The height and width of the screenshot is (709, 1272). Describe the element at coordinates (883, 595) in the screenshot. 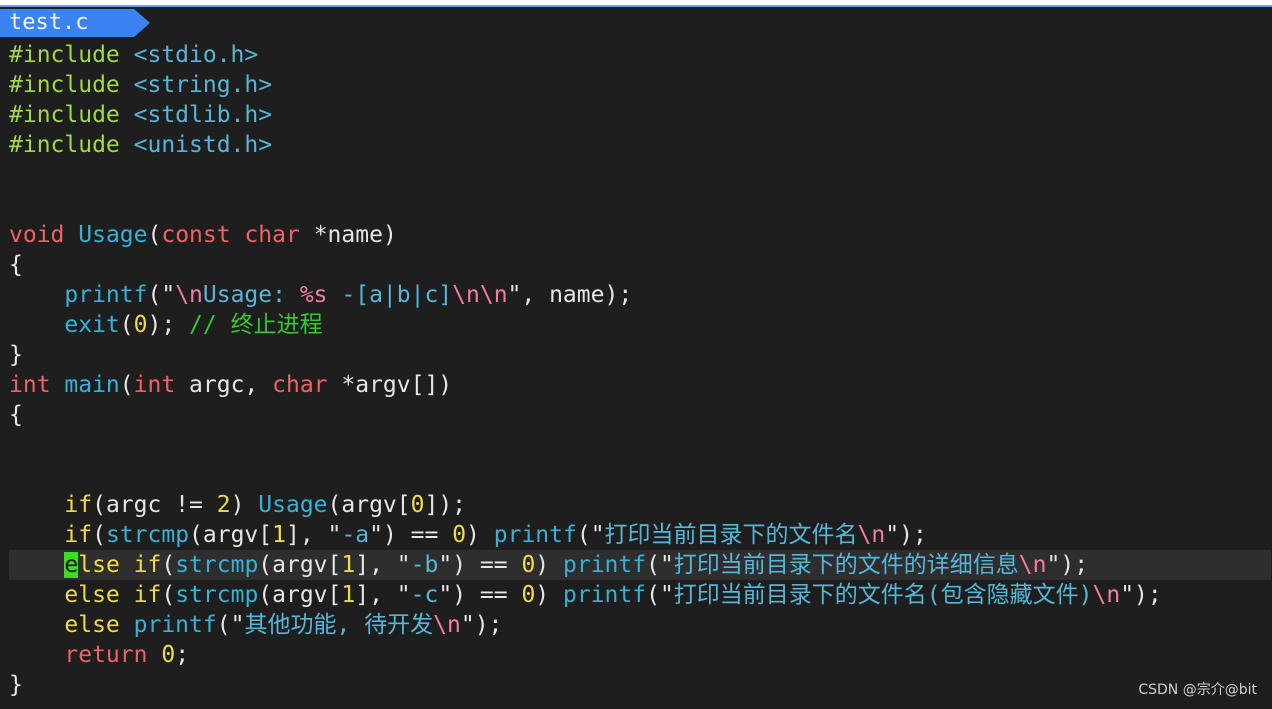

I see `code-token: 打印当前目录下的文件名(包含隐藏文件)` at that location.